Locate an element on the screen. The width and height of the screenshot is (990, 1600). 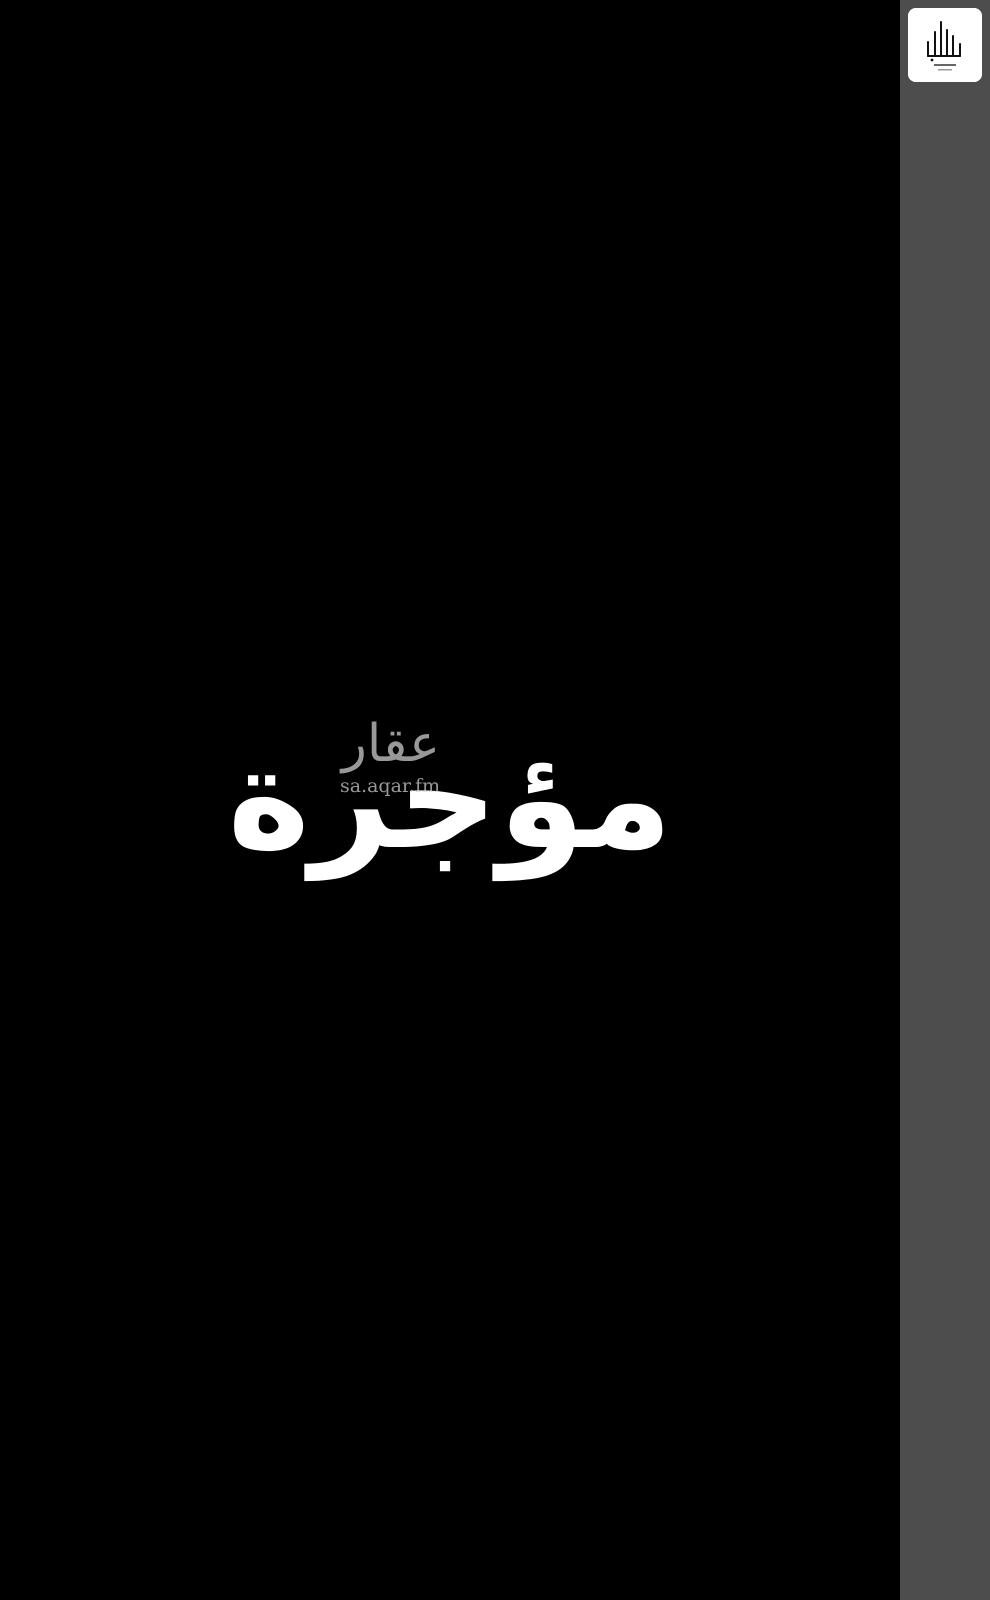
agency-logo-icon is located at coordinates (945, 45).